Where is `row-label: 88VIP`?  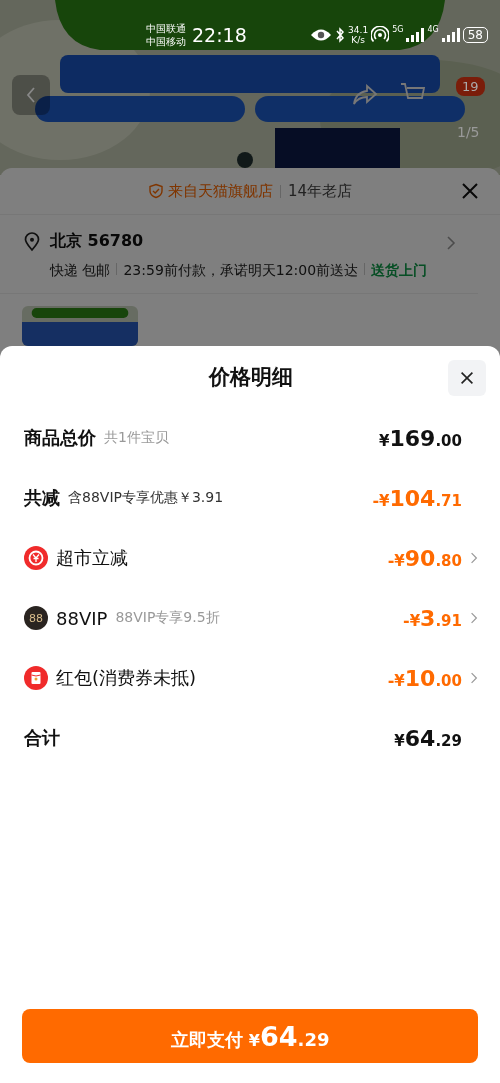
row-label: 88VIP is located at coordinates (82, 618).